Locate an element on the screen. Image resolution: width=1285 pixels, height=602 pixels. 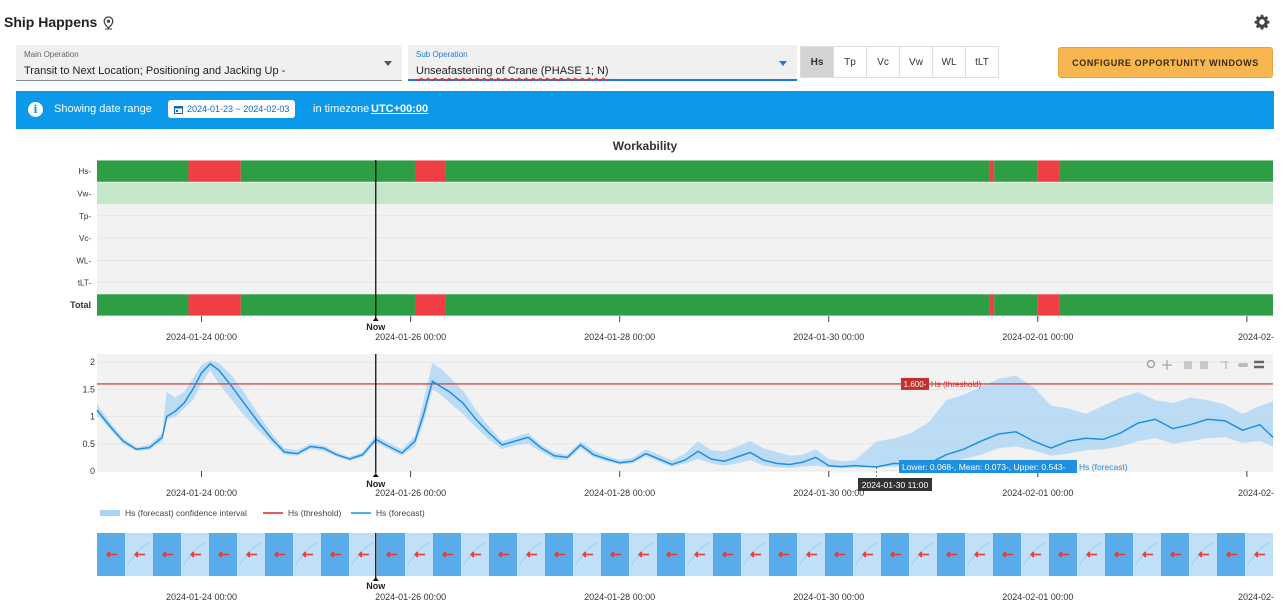
row-label-total: Total is located at coordinates (80, 305).